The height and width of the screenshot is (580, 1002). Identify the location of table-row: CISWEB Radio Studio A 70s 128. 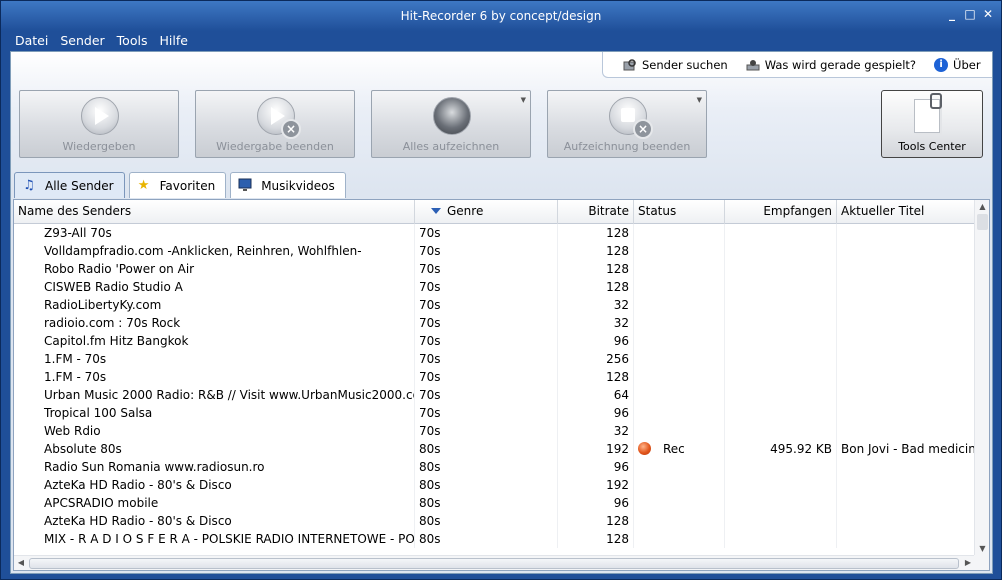
(494, 287).